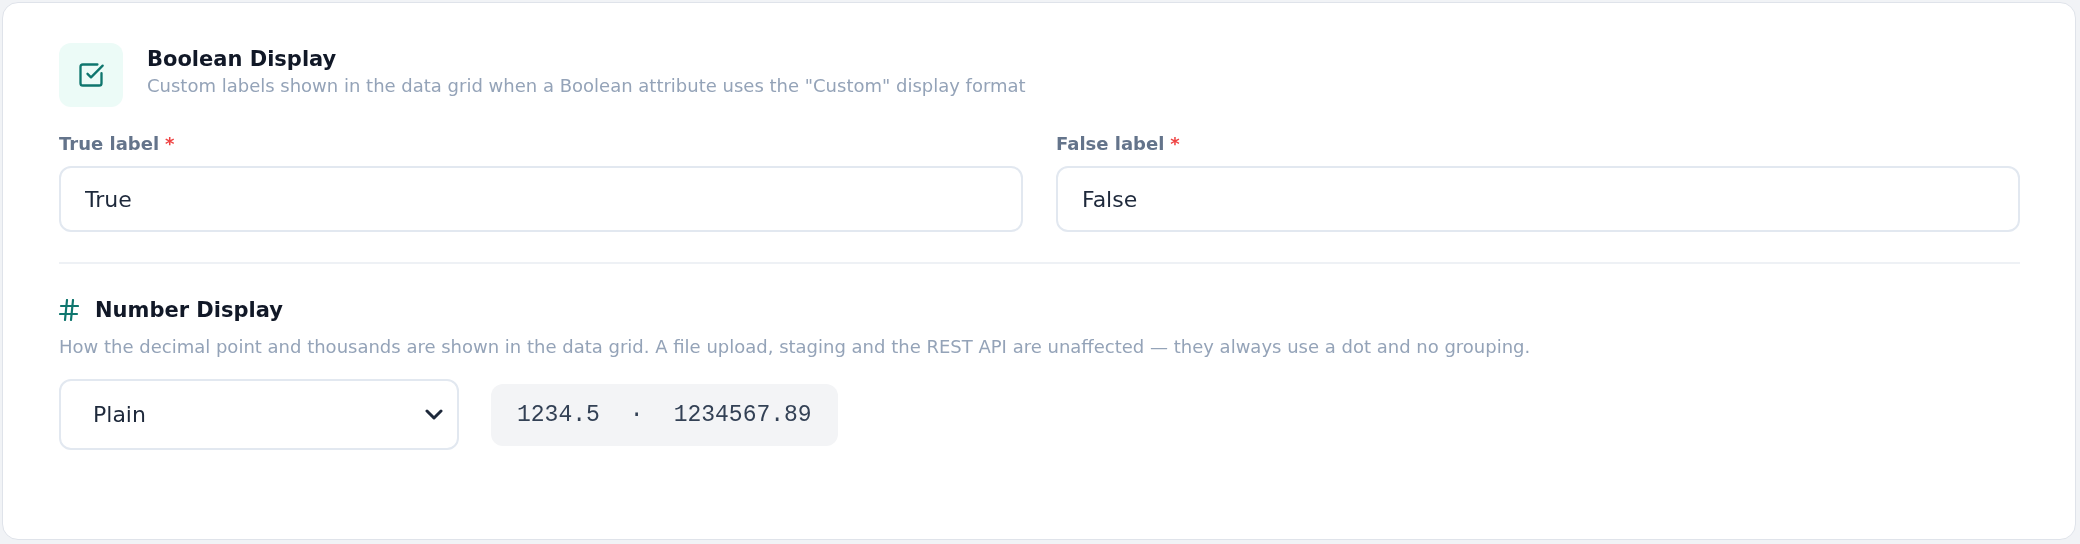  Describe the element at coordinates (69, 310) in the screenshot. I see `hash-icon` at that location.